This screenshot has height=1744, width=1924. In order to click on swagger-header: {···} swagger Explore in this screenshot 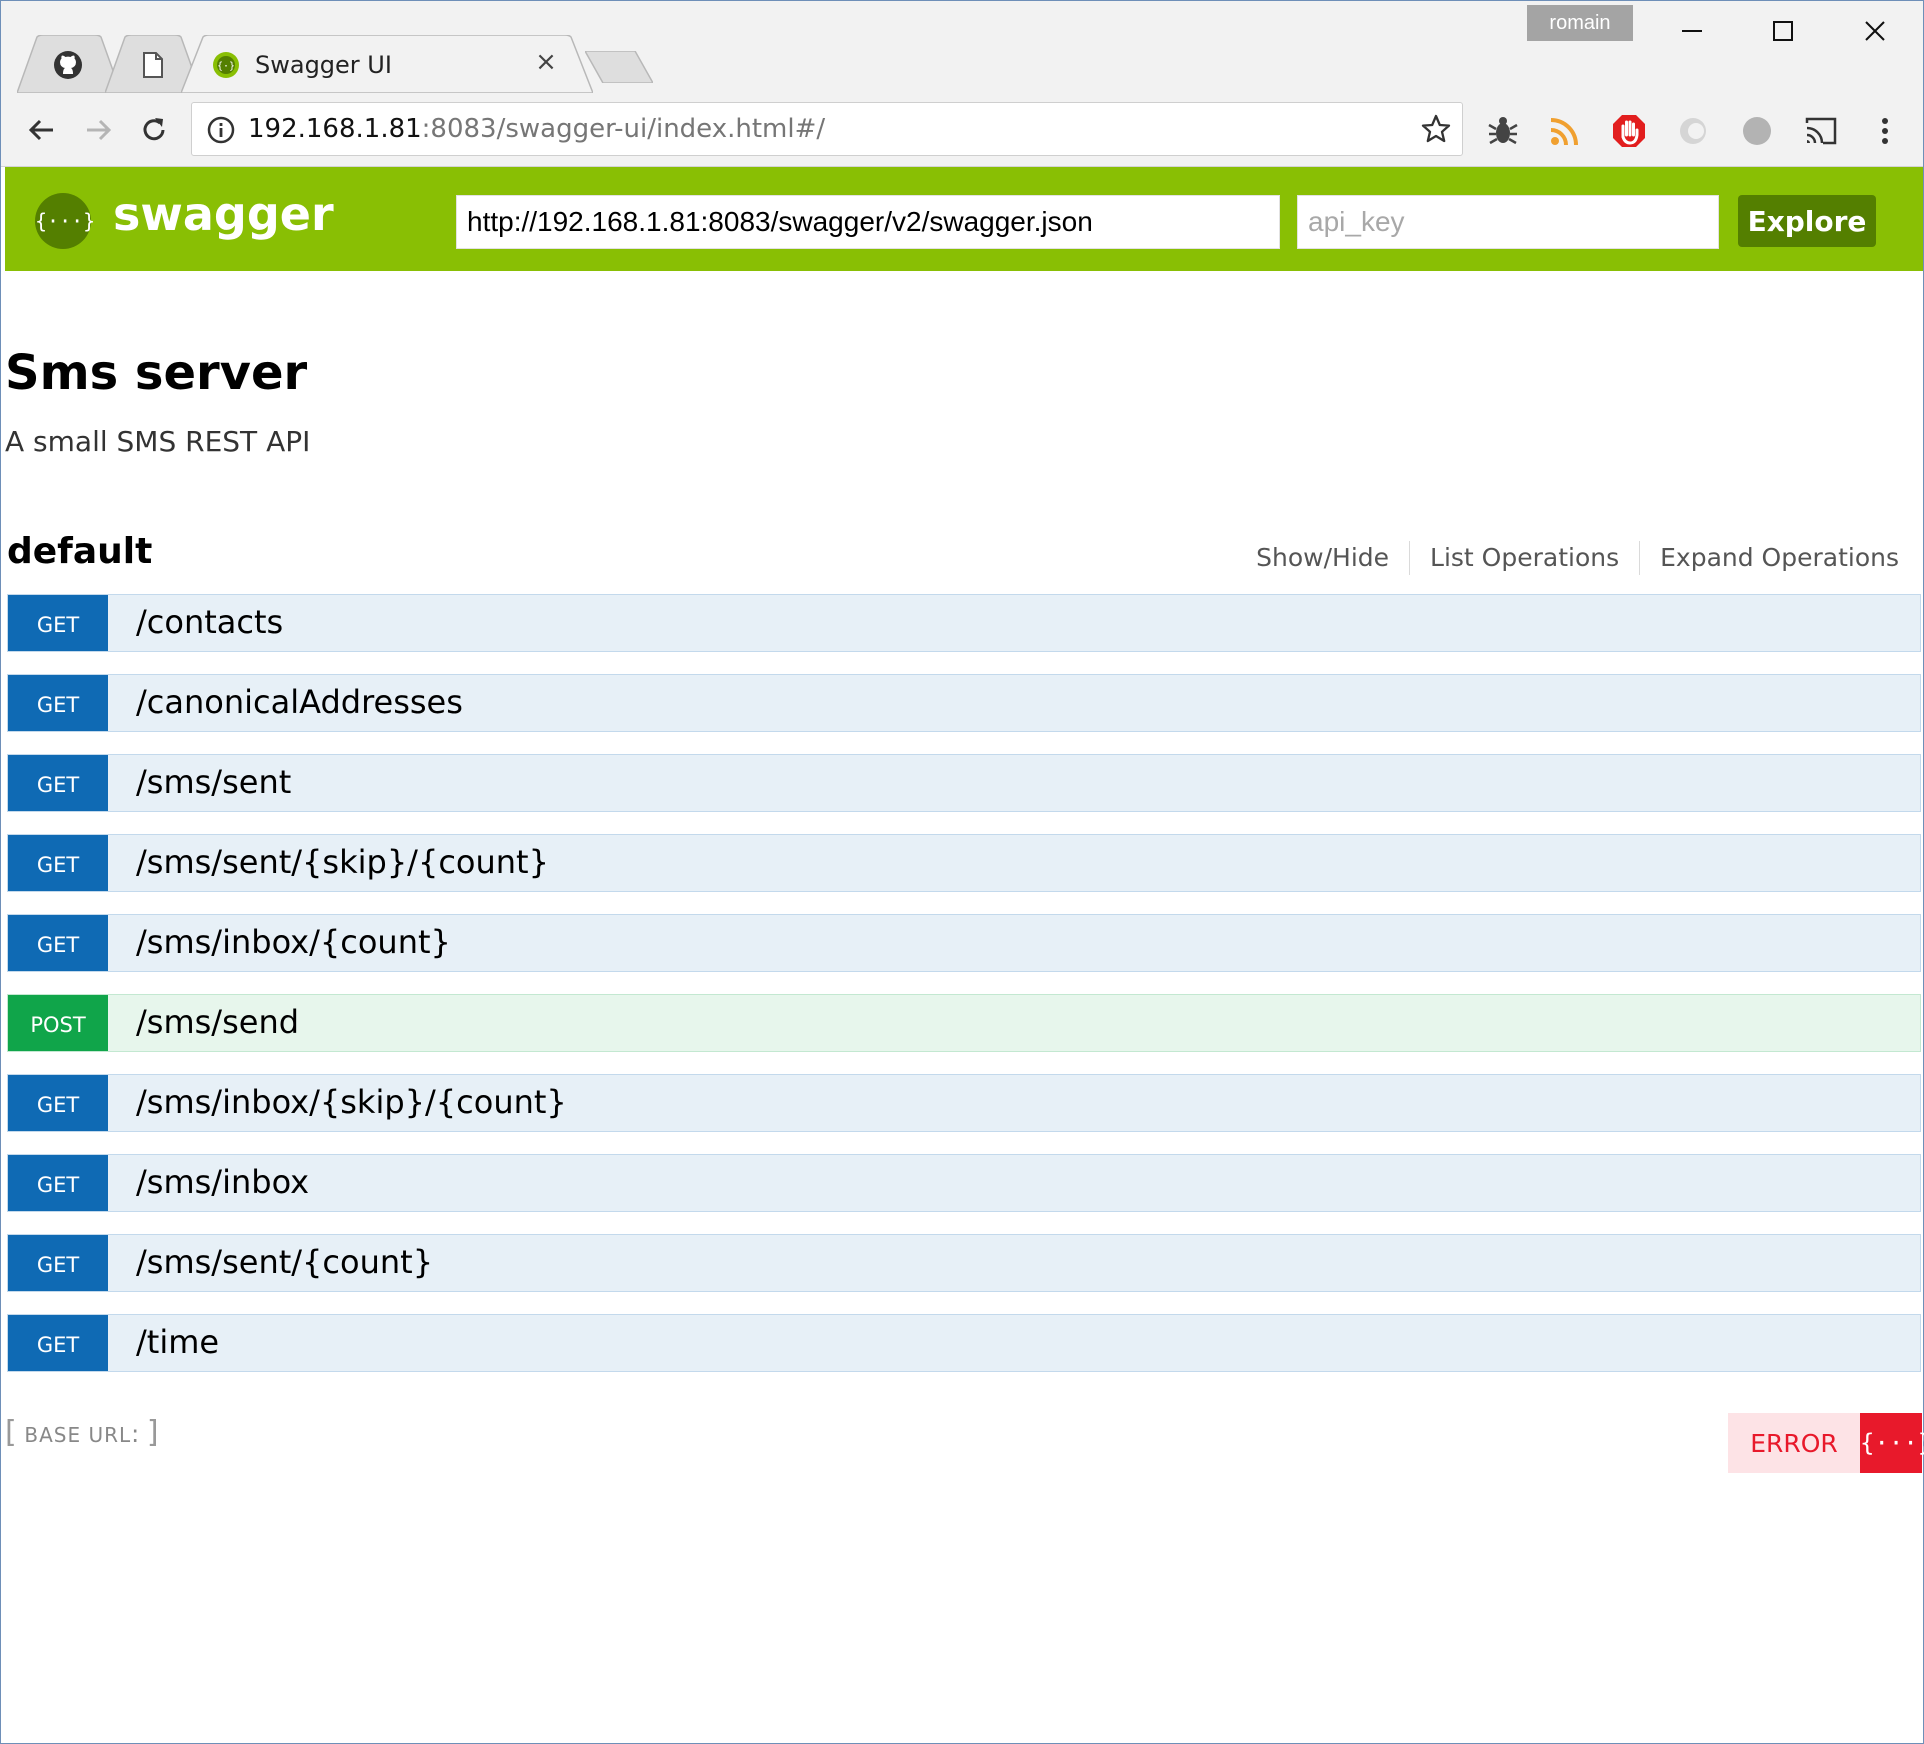, I will do `click(964, 219)`.